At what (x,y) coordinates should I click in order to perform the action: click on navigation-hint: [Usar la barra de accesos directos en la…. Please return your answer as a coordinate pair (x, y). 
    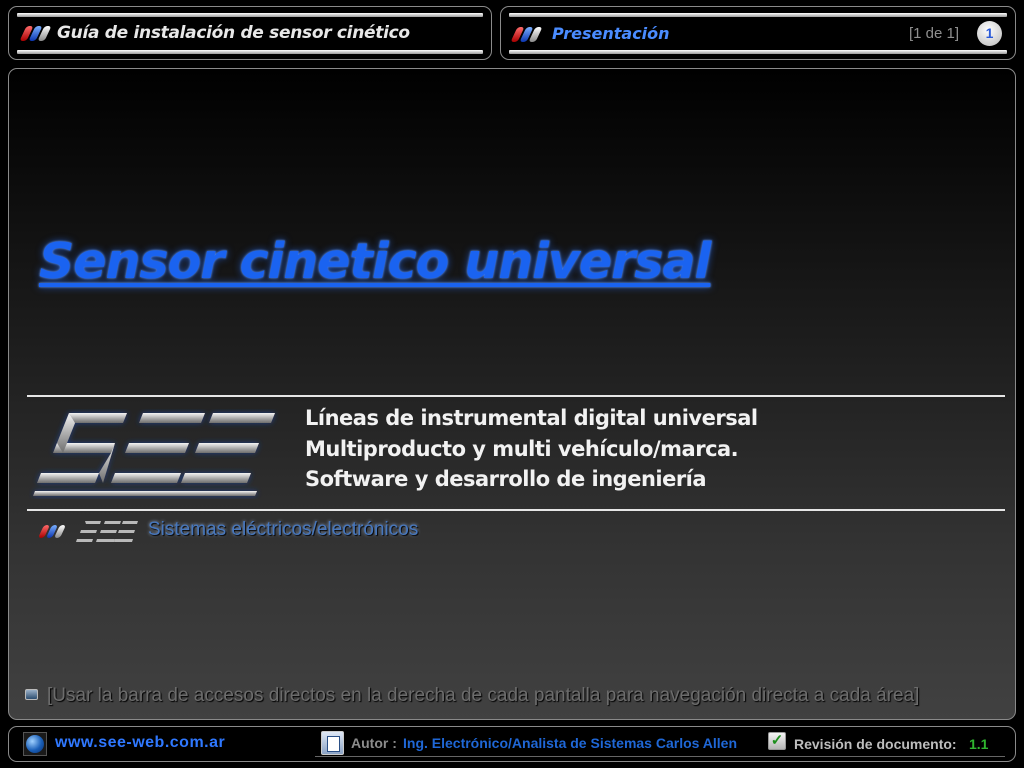
    Looking at the image, I should click on (483, 695).